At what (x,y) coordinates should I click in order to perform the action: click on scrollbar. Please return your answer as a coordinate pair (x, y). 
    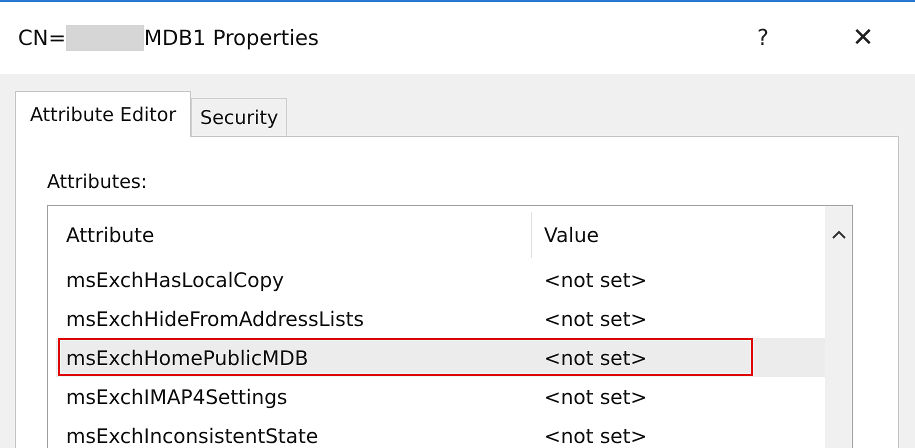
    Looking at the image, I should click on (838, 327).